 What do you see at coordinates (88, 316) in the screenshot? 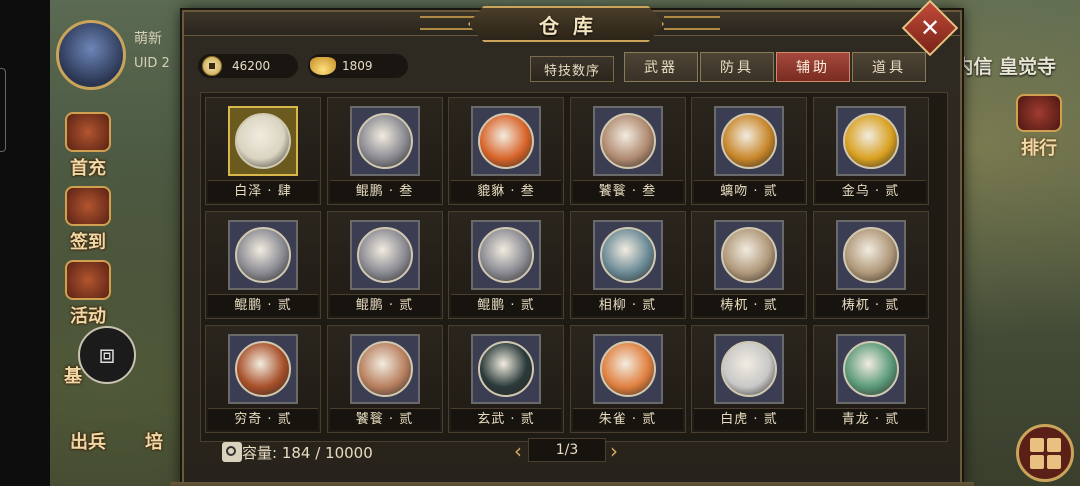
I see `activity-label: 活动` at bounding box center [88, 316].